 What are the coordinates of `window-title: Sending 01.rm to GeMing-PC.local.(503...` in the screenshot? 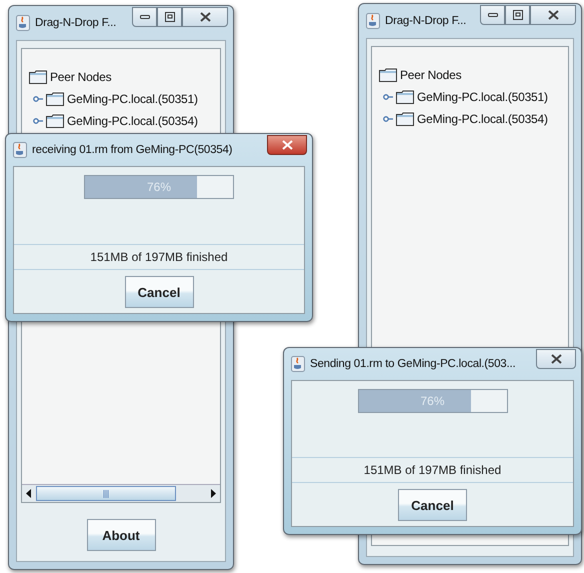 It's located at (413, 364).